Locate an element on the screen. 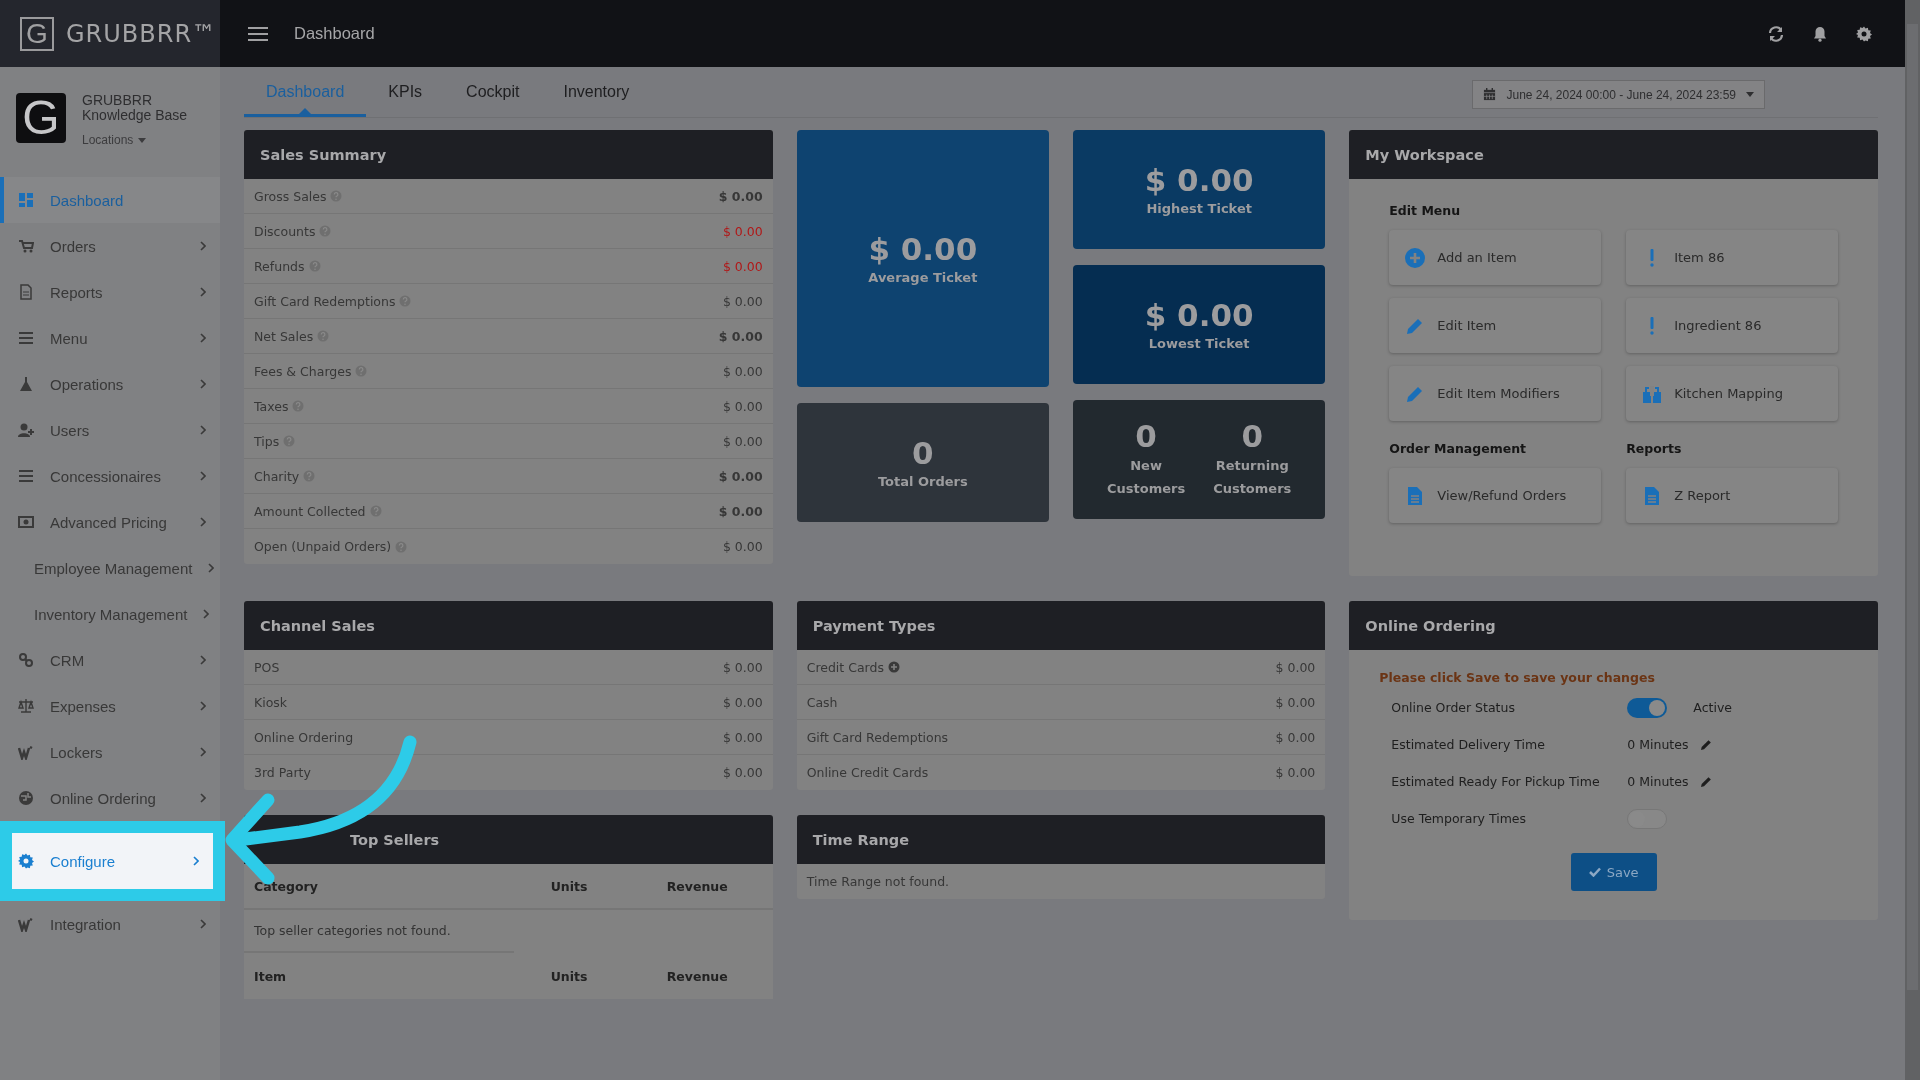 Image resolution: width=1920 pixels, height=1080 pixels. tab: Dashboard is located at coordinates (305, 91).